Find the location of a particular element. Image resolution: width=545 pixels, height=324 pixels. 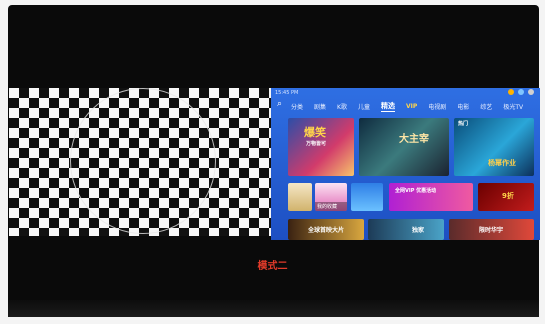

user-icon is located at coordinates (521, 92).